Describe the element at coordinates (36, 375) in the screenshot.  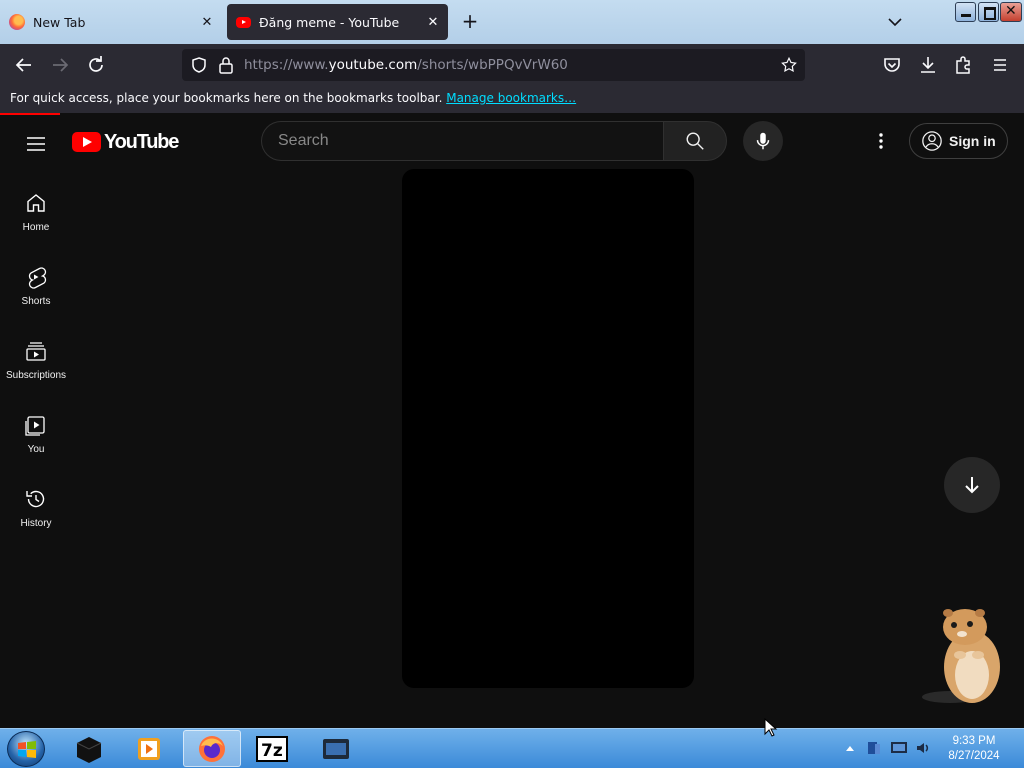
I see `sidebar-item-label: Subscriptions` at that location.